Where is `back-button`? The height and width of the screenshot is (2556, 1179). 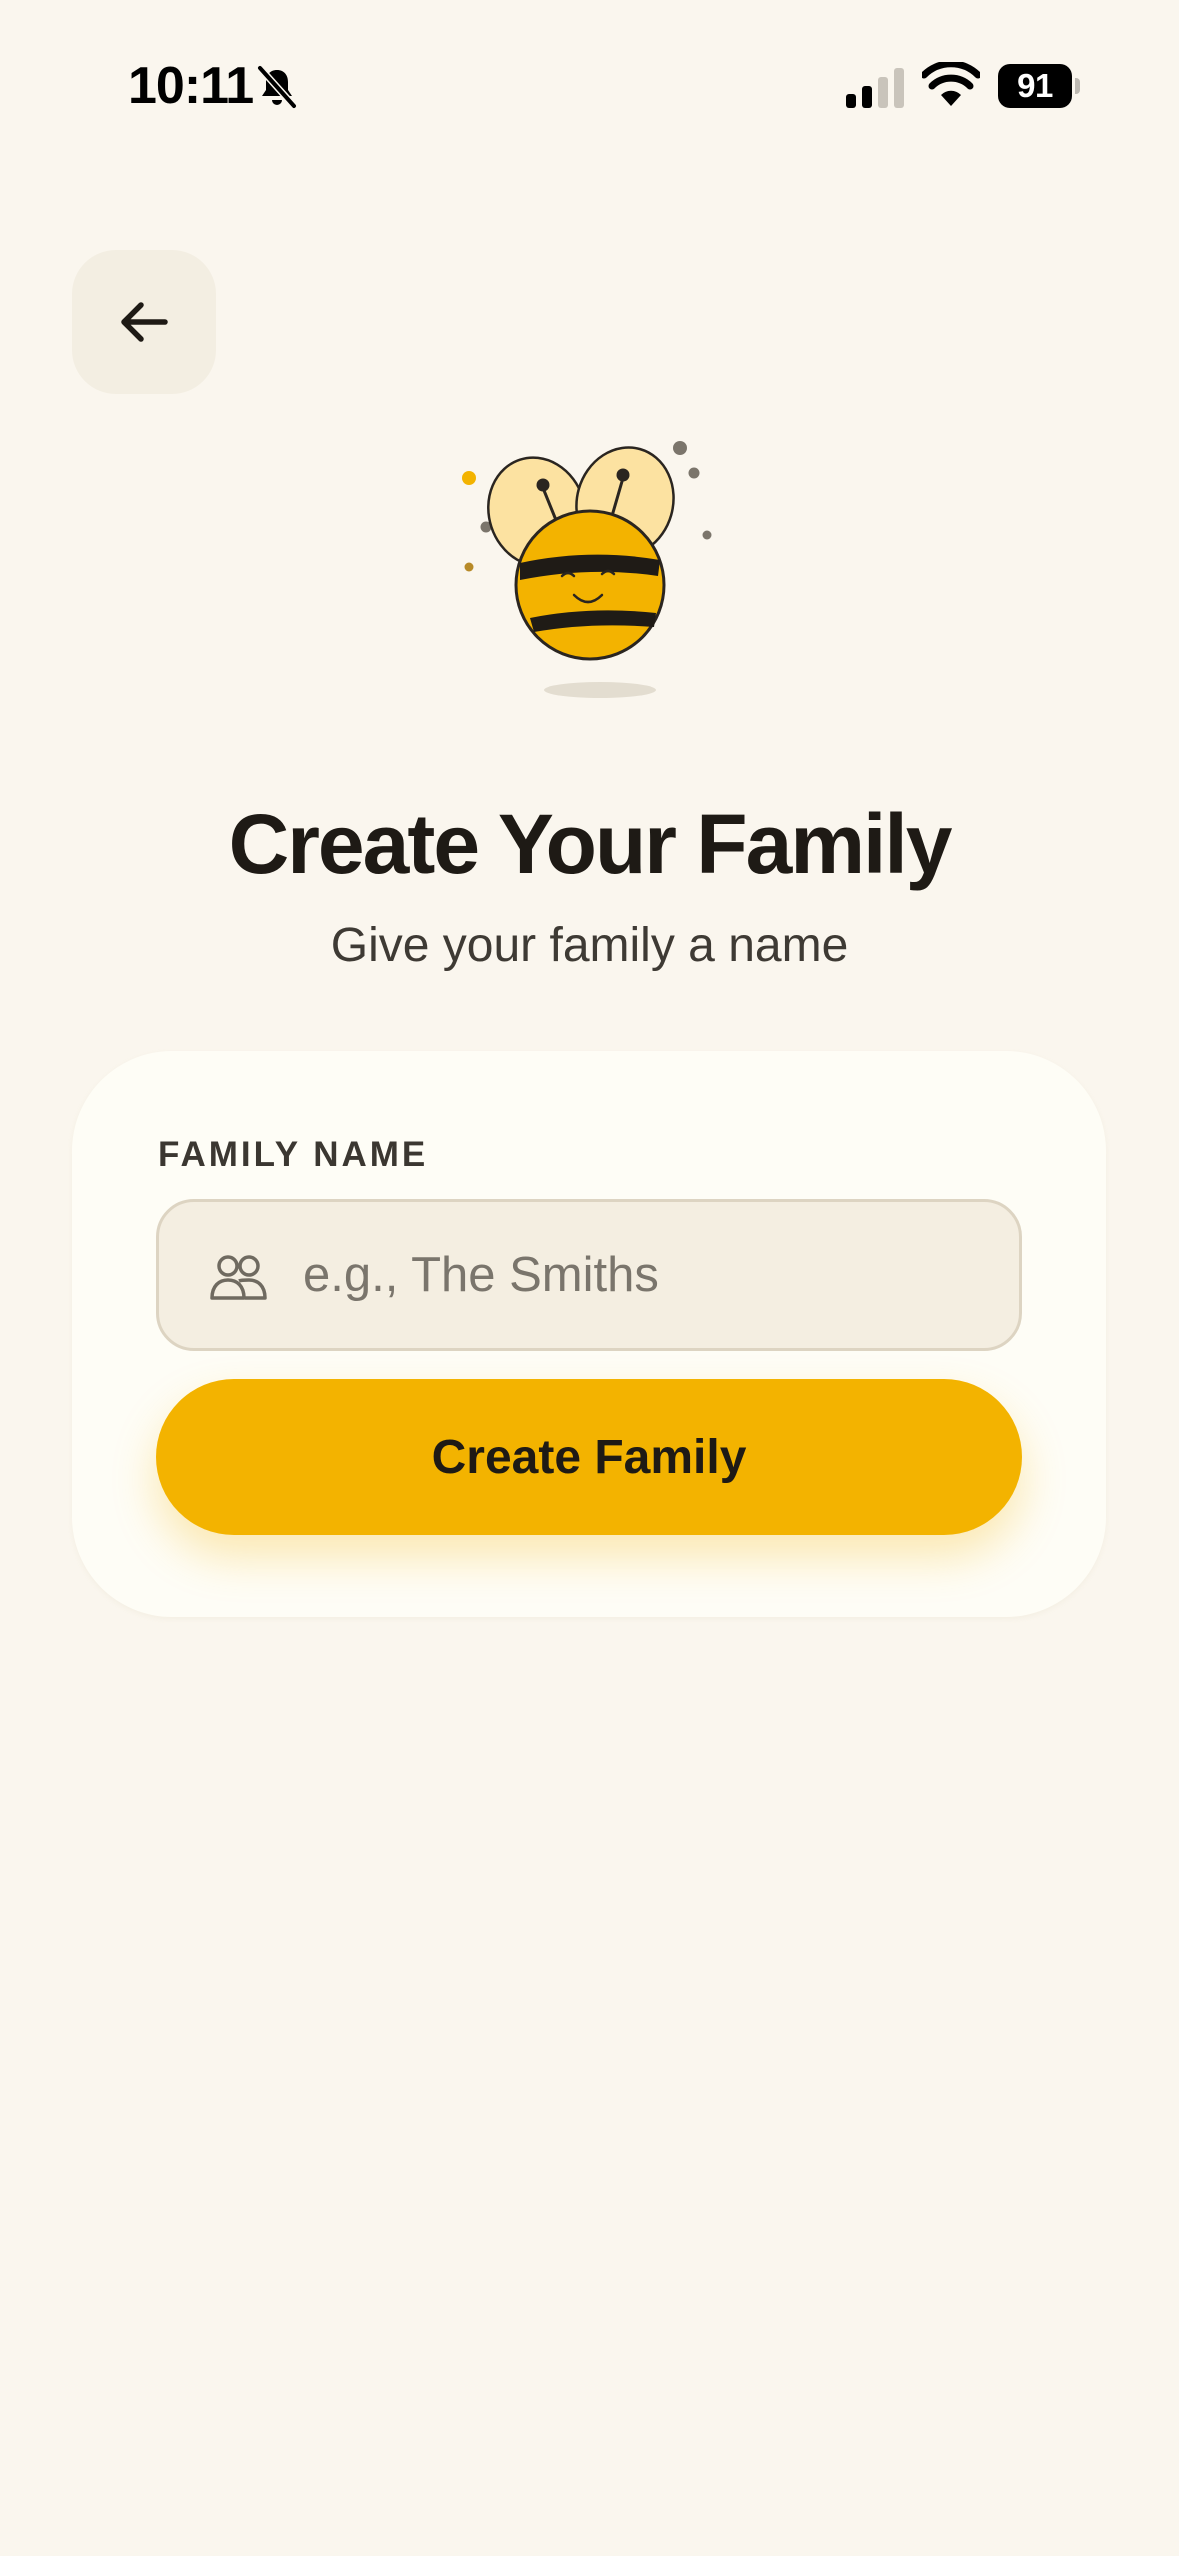 back-button is located at coordinates (144, 322).